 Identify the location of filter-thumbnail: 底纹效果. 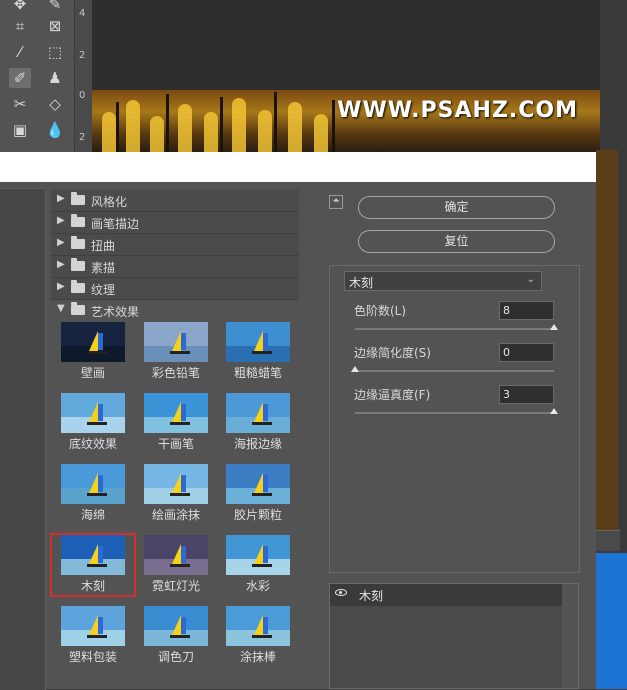
(93, 422).